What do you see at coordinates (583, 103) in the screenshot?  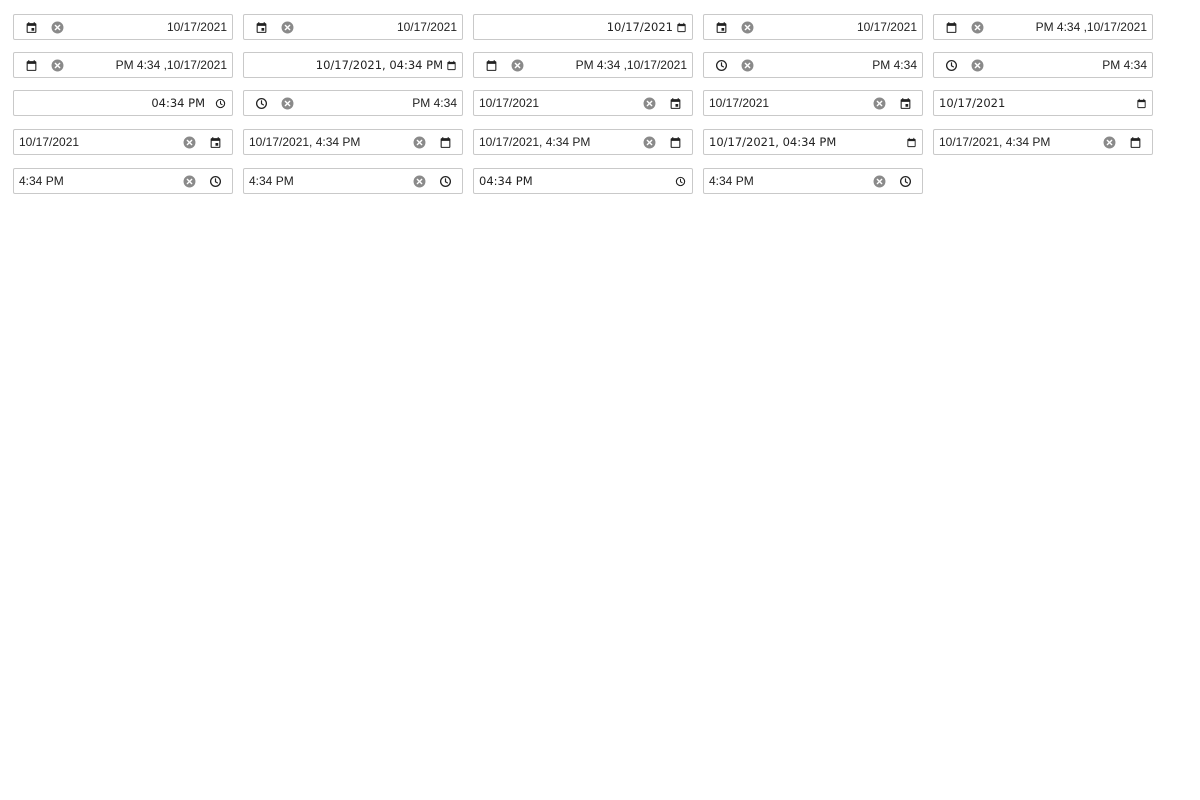 I see `date-picker-ltr-1: 10/17/2021` at bounding box center [583, 103].